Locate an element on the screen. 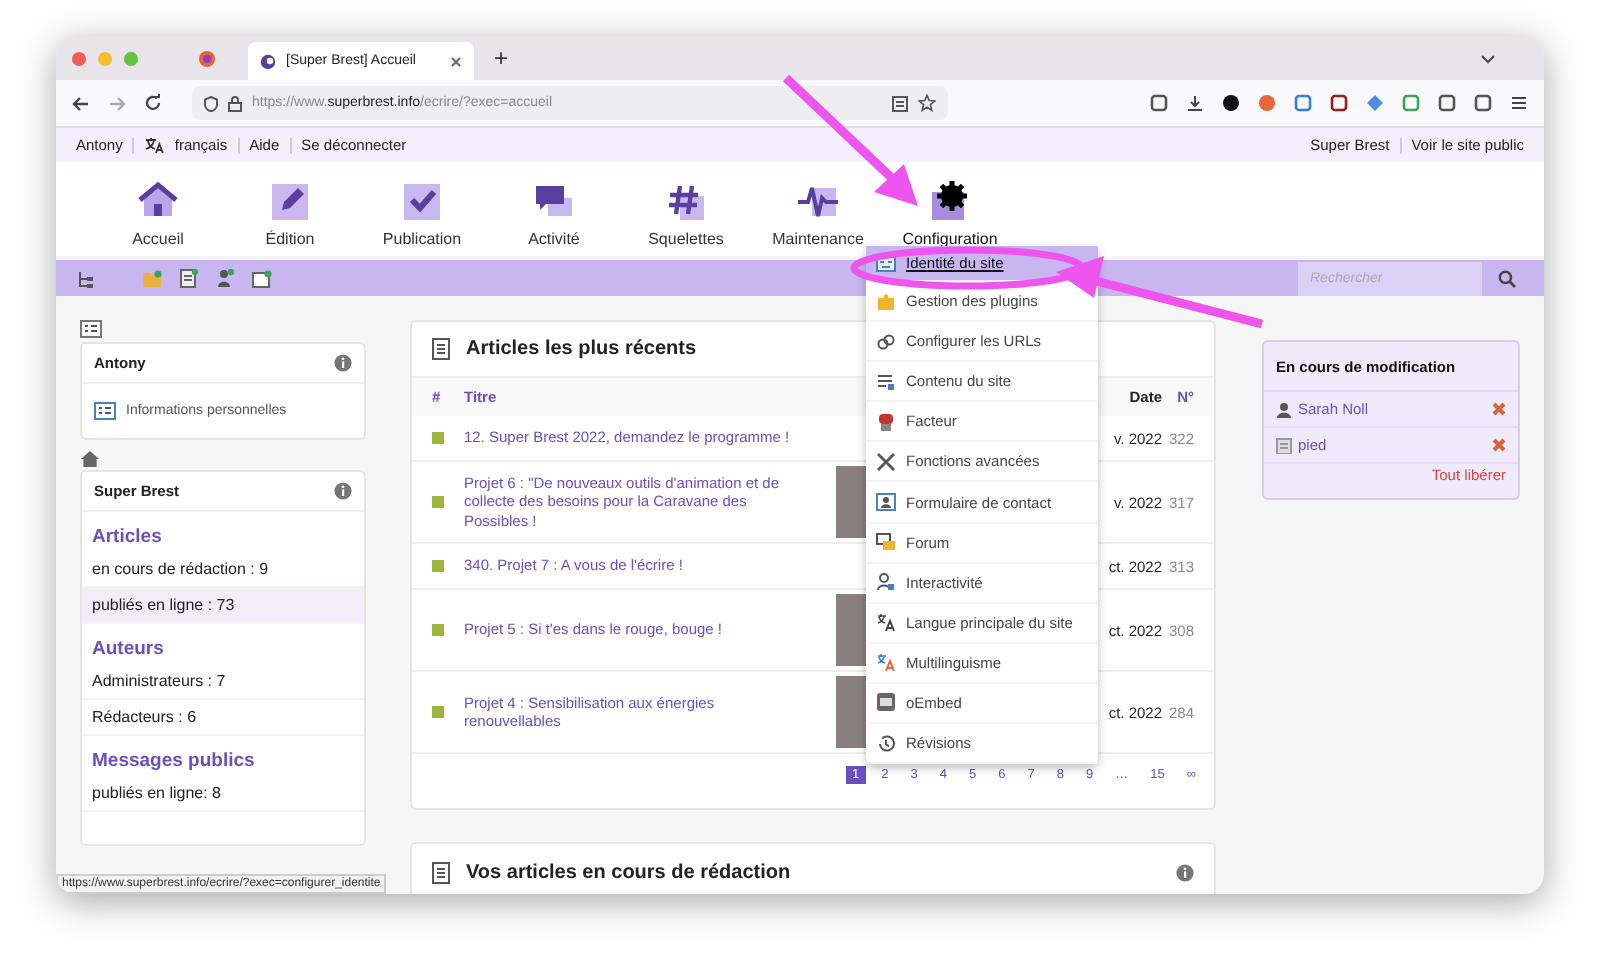 The width and height of the screenshot is (1600, 970). chat-bubbles-icon is located at coordinates (886, 542).